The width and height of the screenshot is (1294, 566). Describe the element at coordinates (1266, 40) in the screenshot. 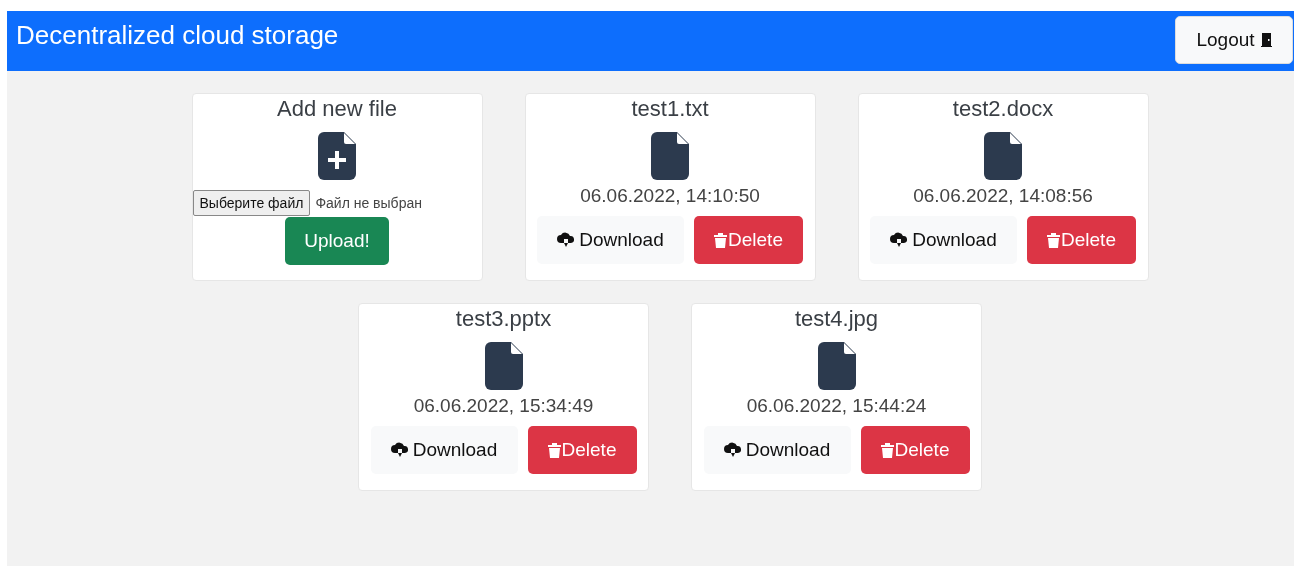

I see `door-icon` at that location.